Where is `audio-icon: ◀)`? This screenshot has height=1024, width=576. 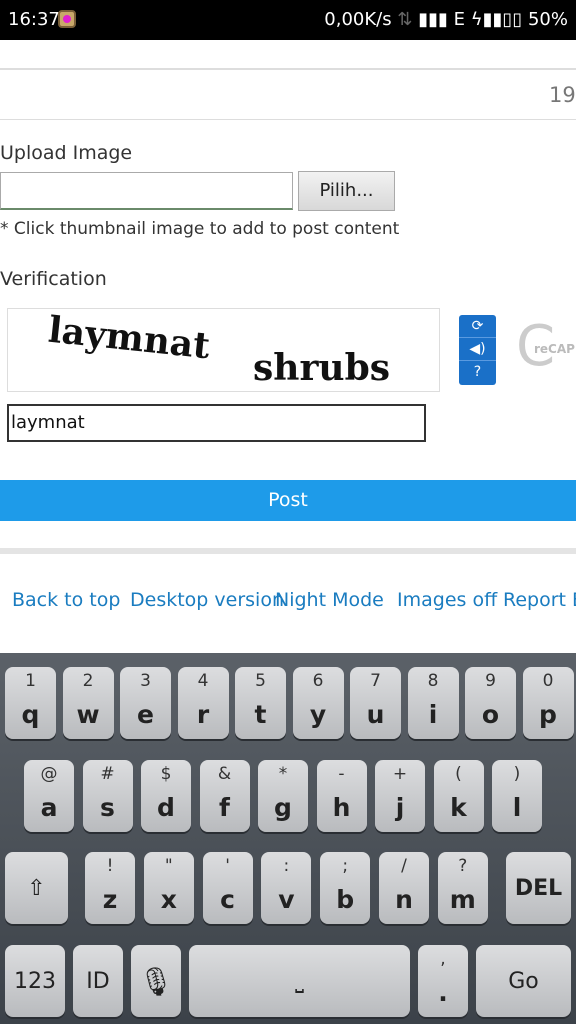 audio-icon: ◀) is located at coordinates (477, 349).